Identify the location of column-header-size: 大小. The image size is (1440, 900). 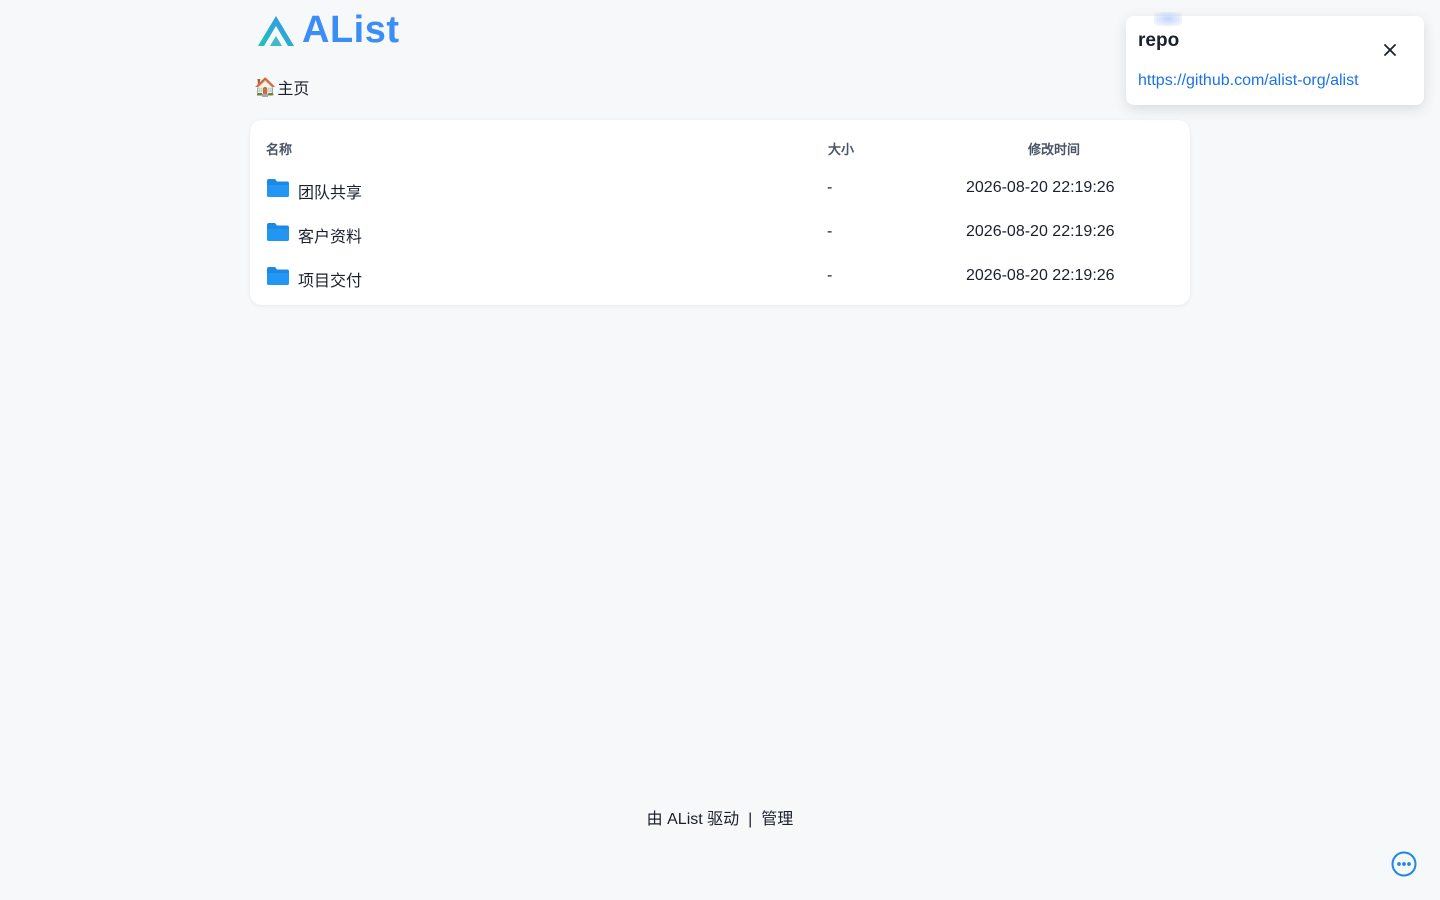
(841, 148).